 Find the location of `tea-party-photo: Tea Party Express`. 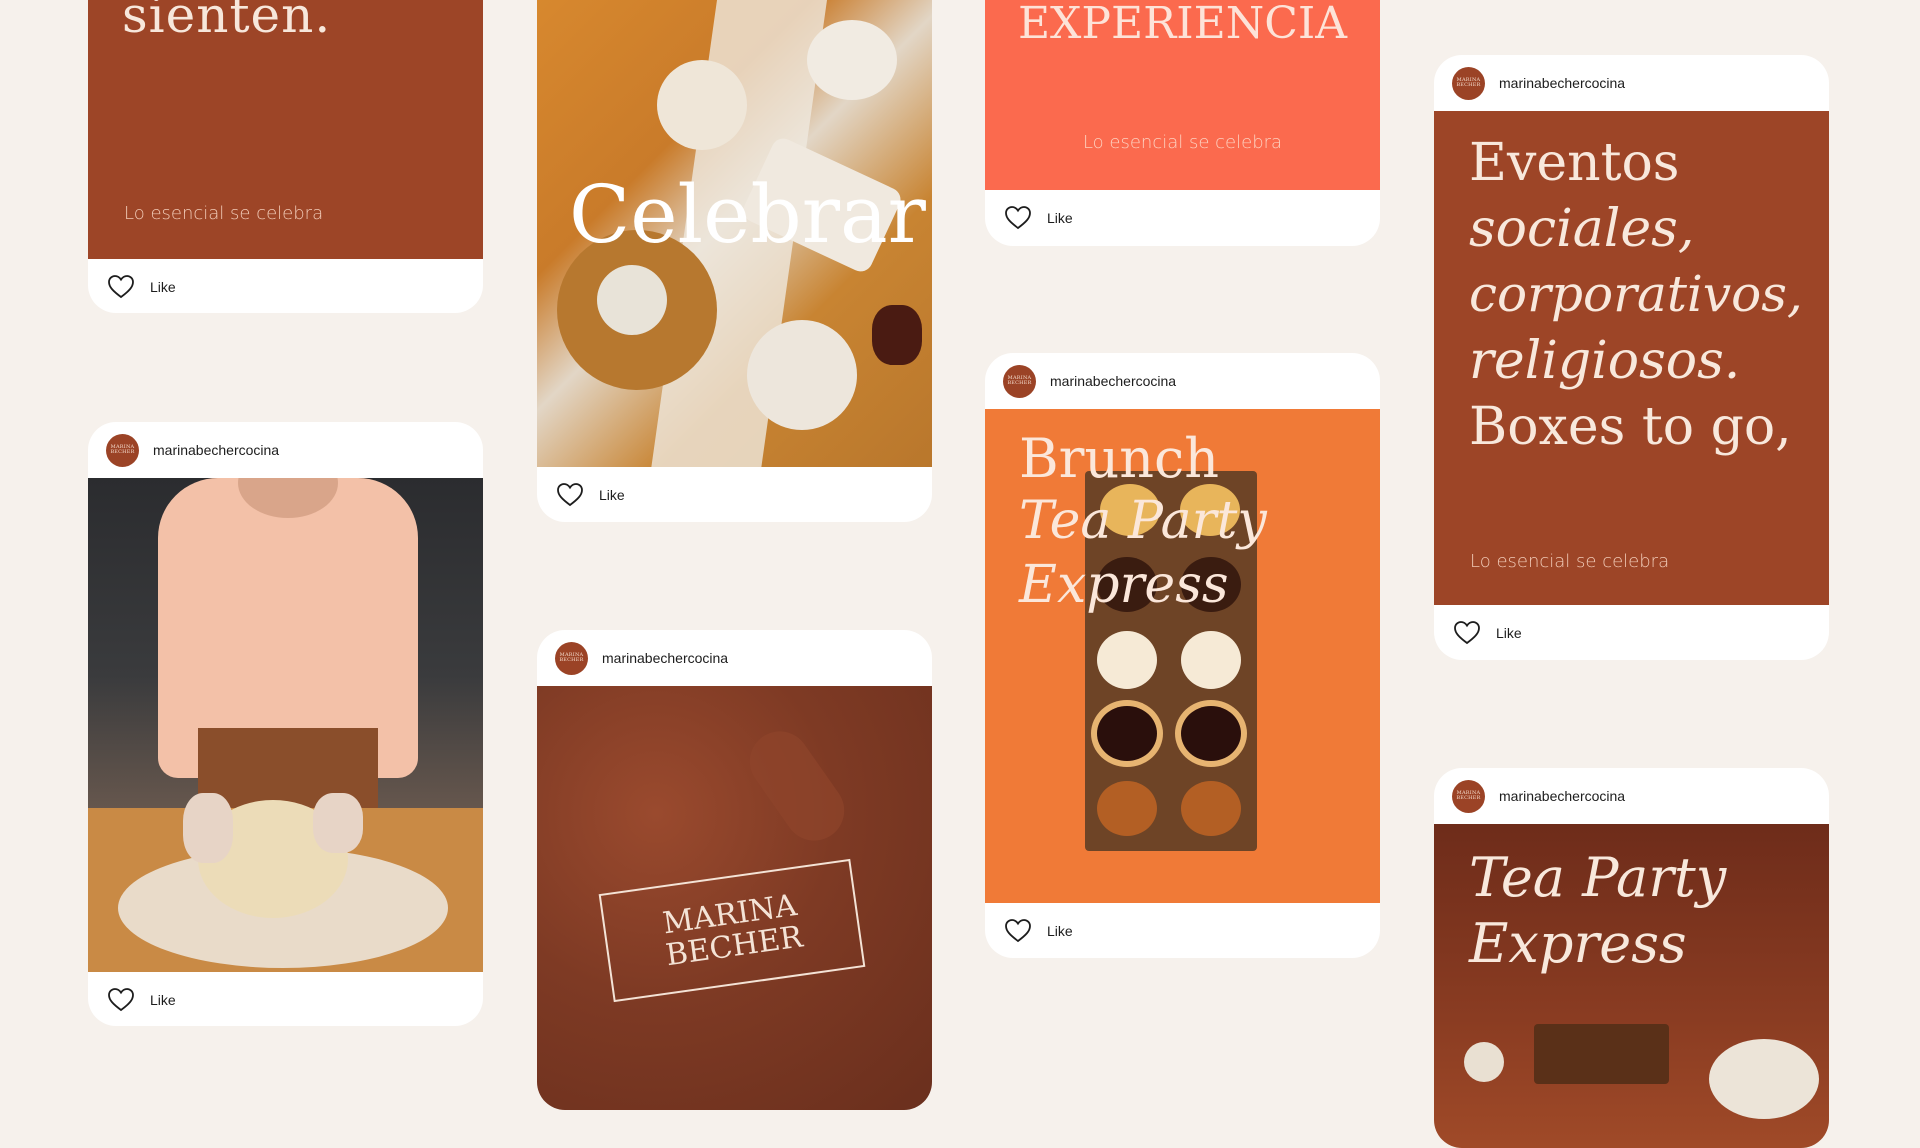

tea-party-photo: Tea Party Express is located at coordinates (1631, 986).